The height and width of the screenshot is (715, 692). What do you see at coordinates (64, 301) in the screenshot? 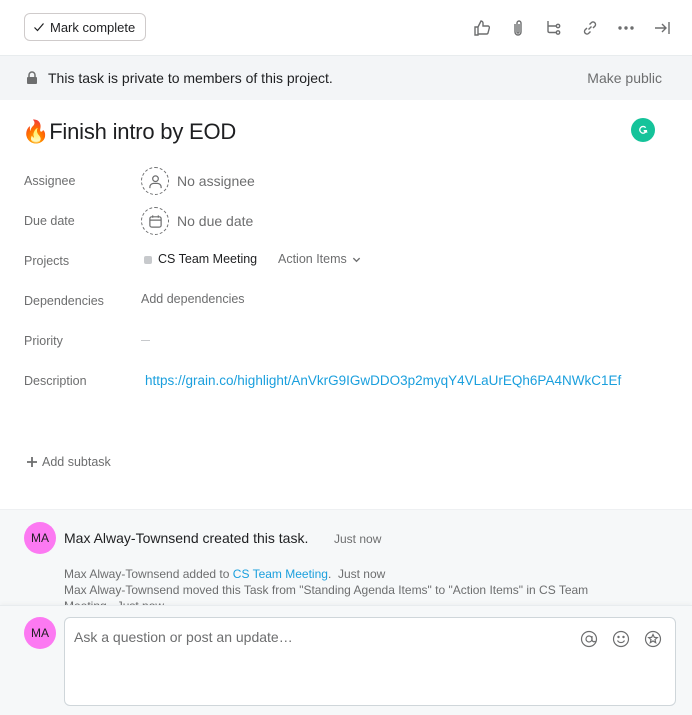
I see `dependencies-label: Dependencies` at bounding box center [64, 301].